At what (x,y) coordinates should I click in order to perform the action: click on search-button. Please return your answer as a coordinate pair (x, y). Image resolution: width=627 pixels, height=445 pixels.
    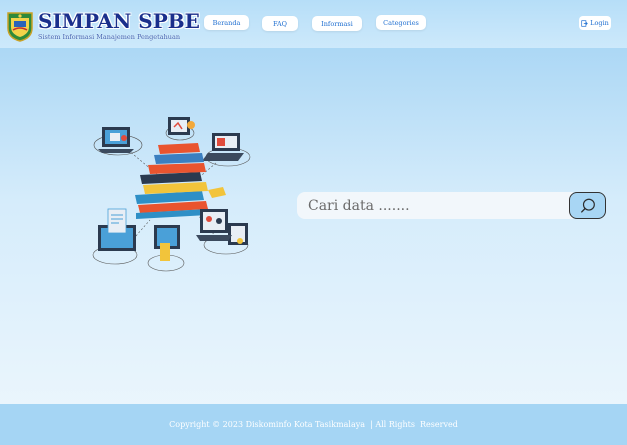
    Looking at the image, I should click on (587, 205).